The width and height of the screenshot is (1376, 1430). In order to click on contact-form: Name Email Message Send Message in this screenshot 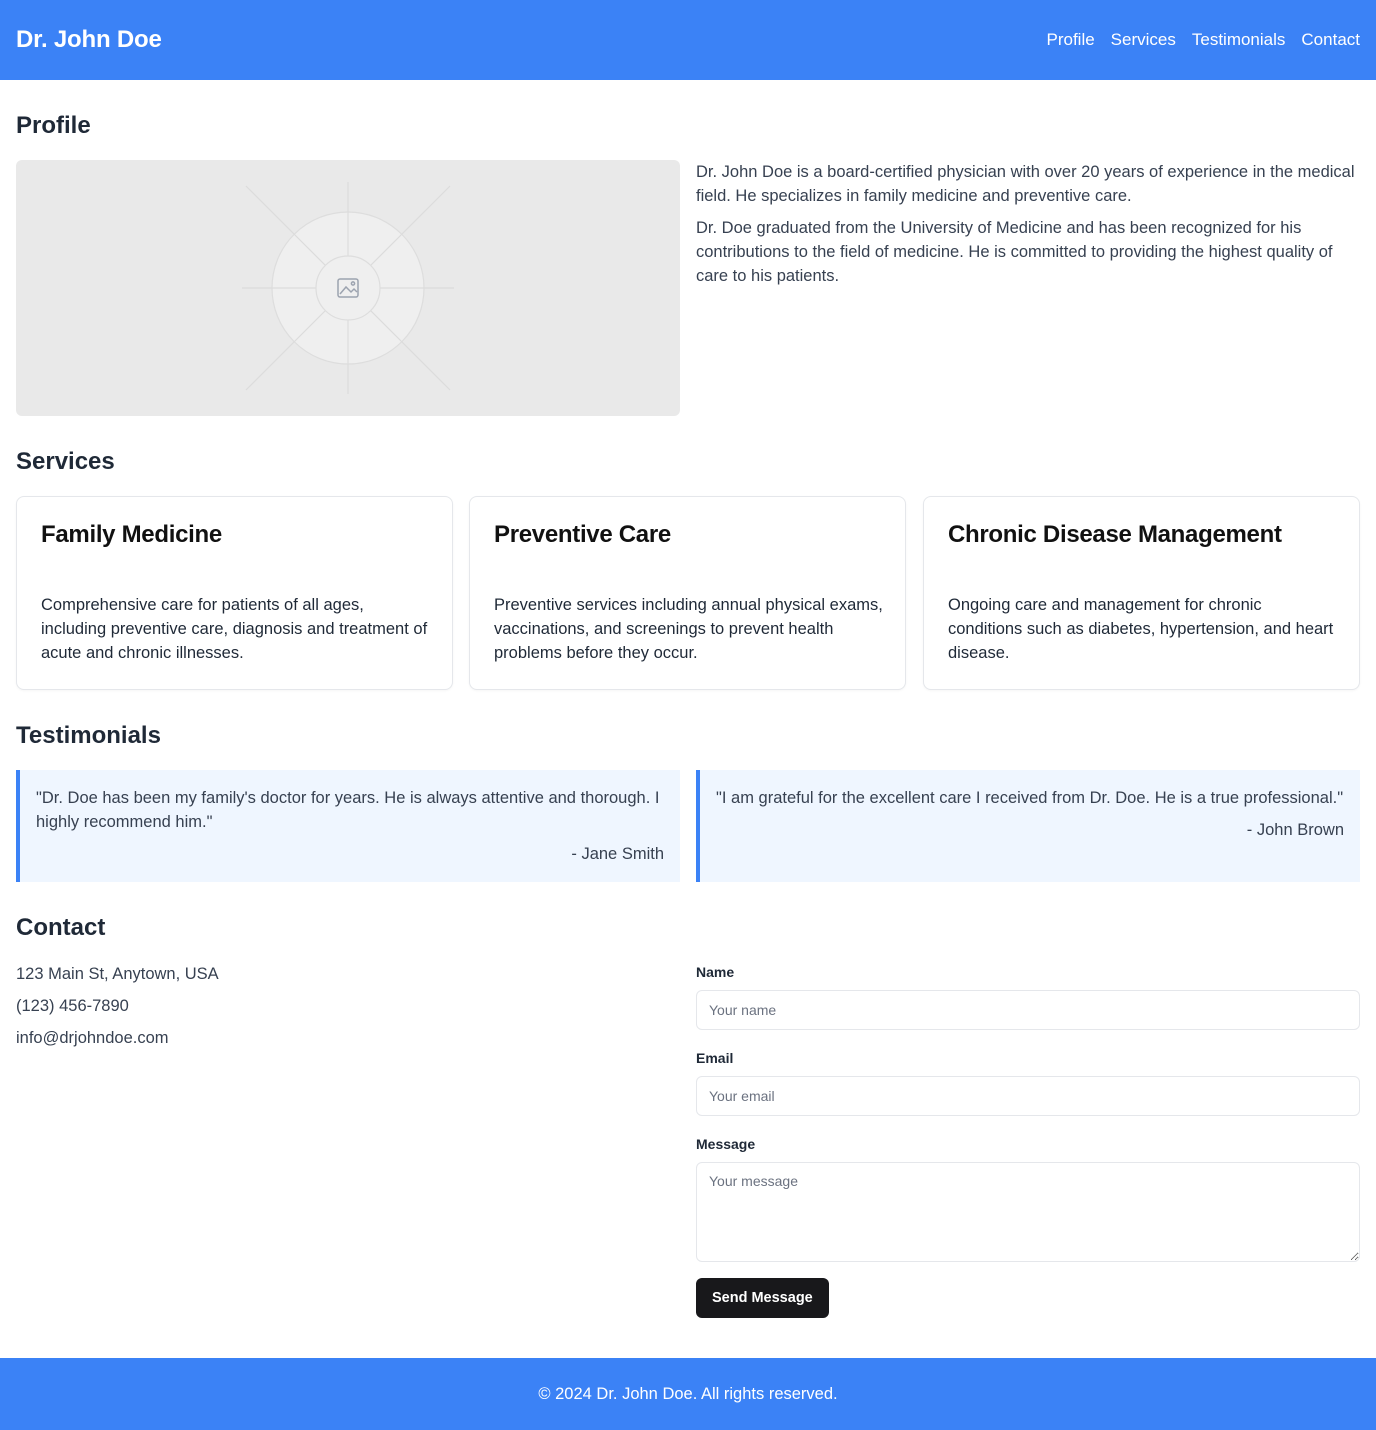, I will do `click(1028, 1141)`.